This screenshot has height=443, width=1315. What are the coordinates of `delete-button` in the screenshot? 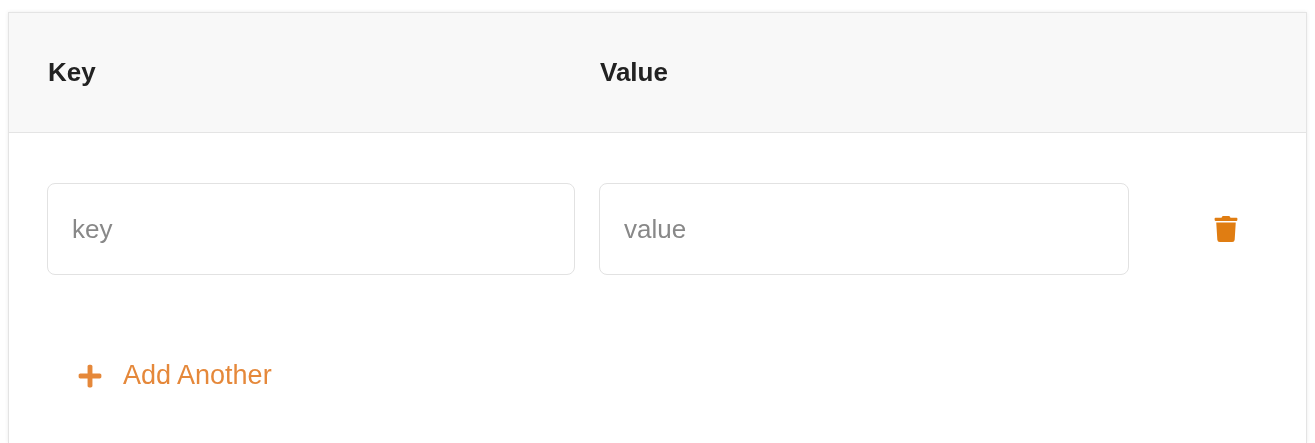 It's located at (1226, 229).